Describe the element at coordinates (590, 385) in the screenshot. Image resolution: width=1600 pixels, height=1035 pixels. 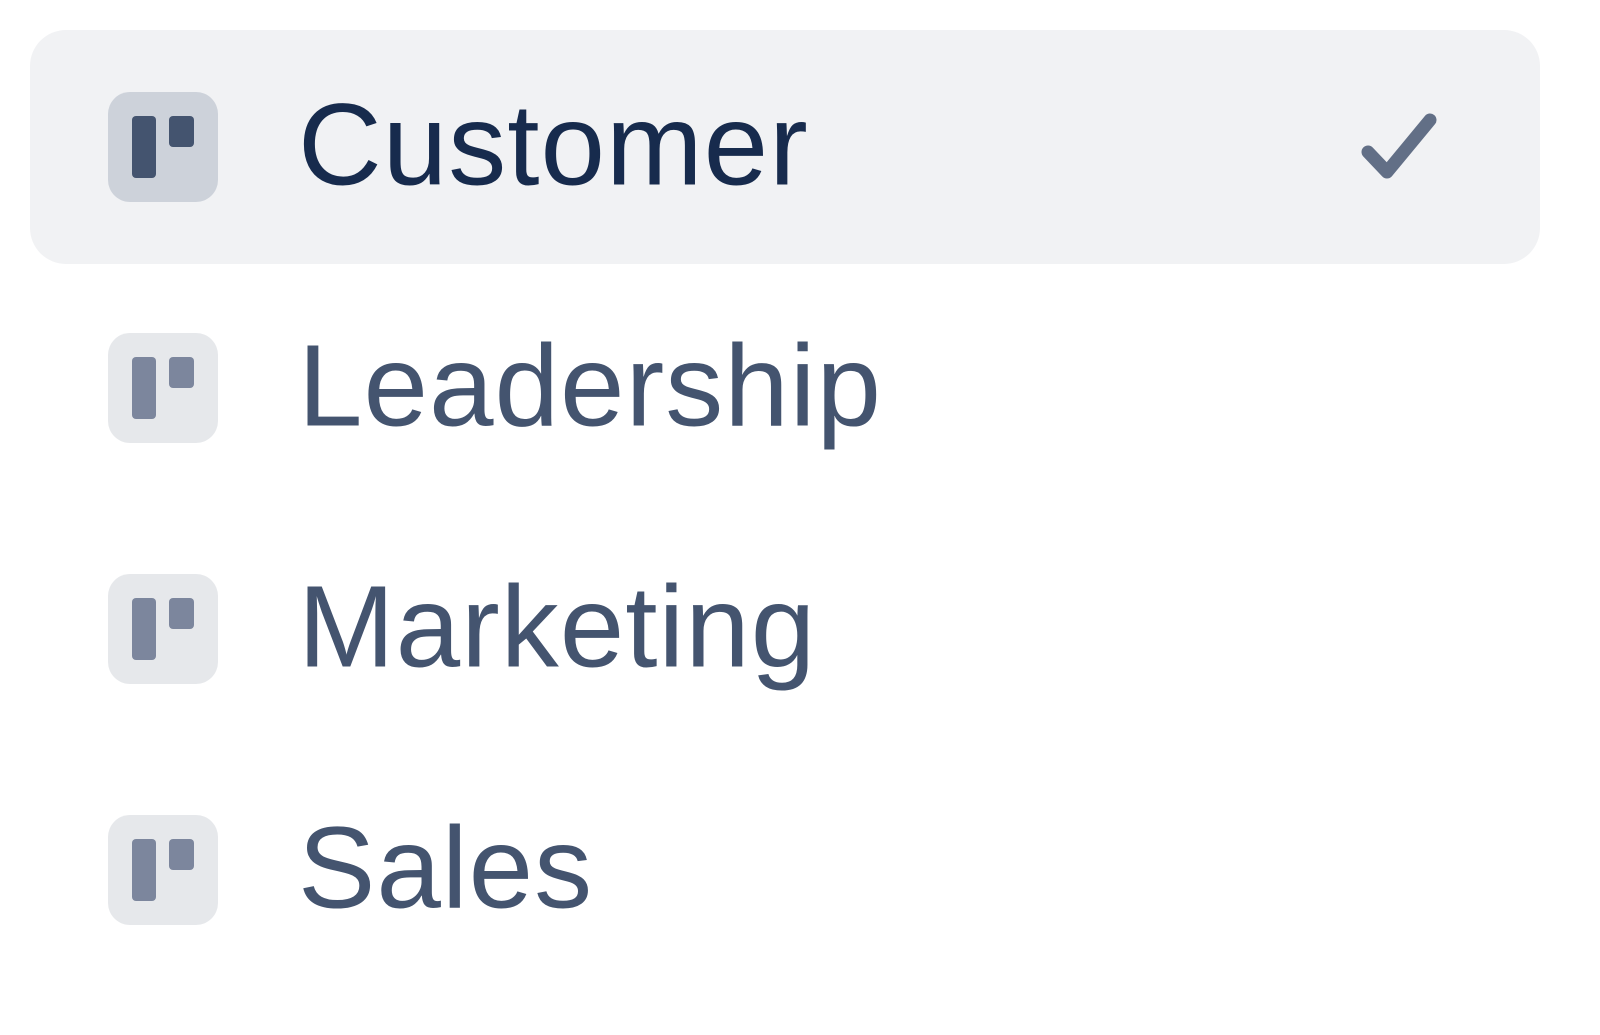
I see `menu-item-label: Leadership` at that location.